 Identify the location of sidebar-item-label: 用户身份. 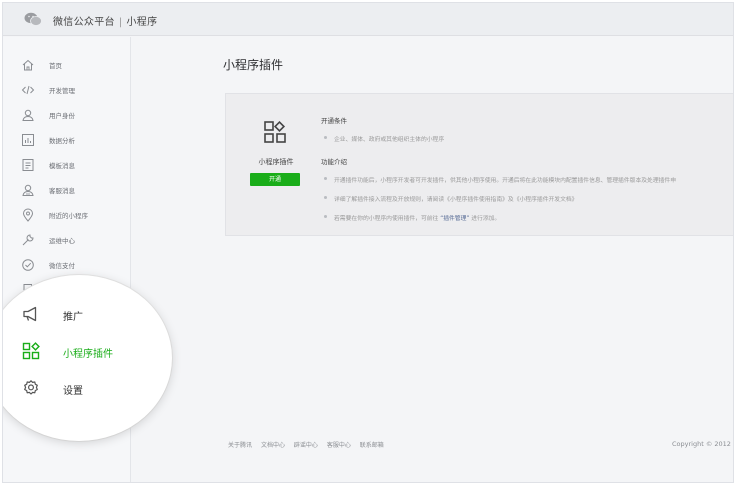
(62, 116).